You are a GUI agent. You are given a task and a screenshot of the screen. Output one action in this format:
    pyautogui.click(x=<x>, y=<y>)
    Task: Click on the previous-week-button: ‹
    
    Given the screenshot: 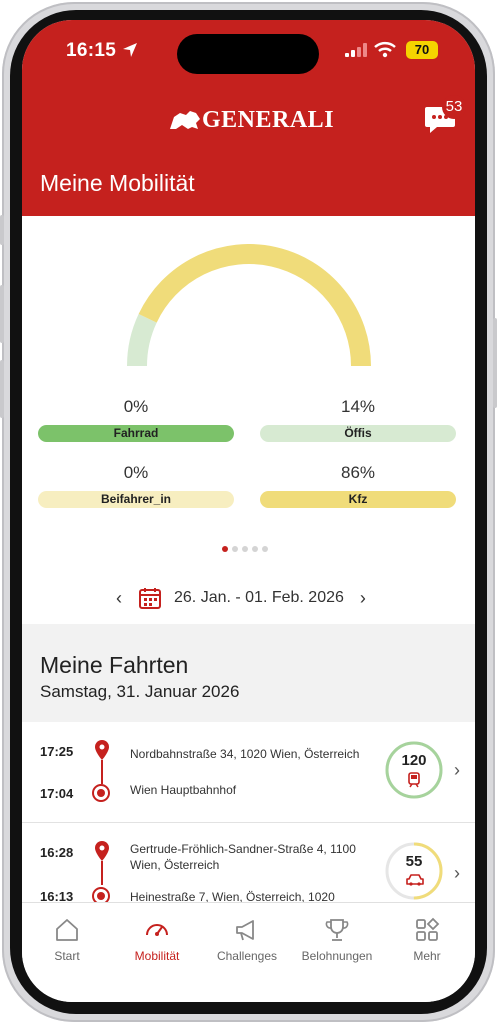 What is the action you would take?
    pyautogui.click(x=119, y=598)
    